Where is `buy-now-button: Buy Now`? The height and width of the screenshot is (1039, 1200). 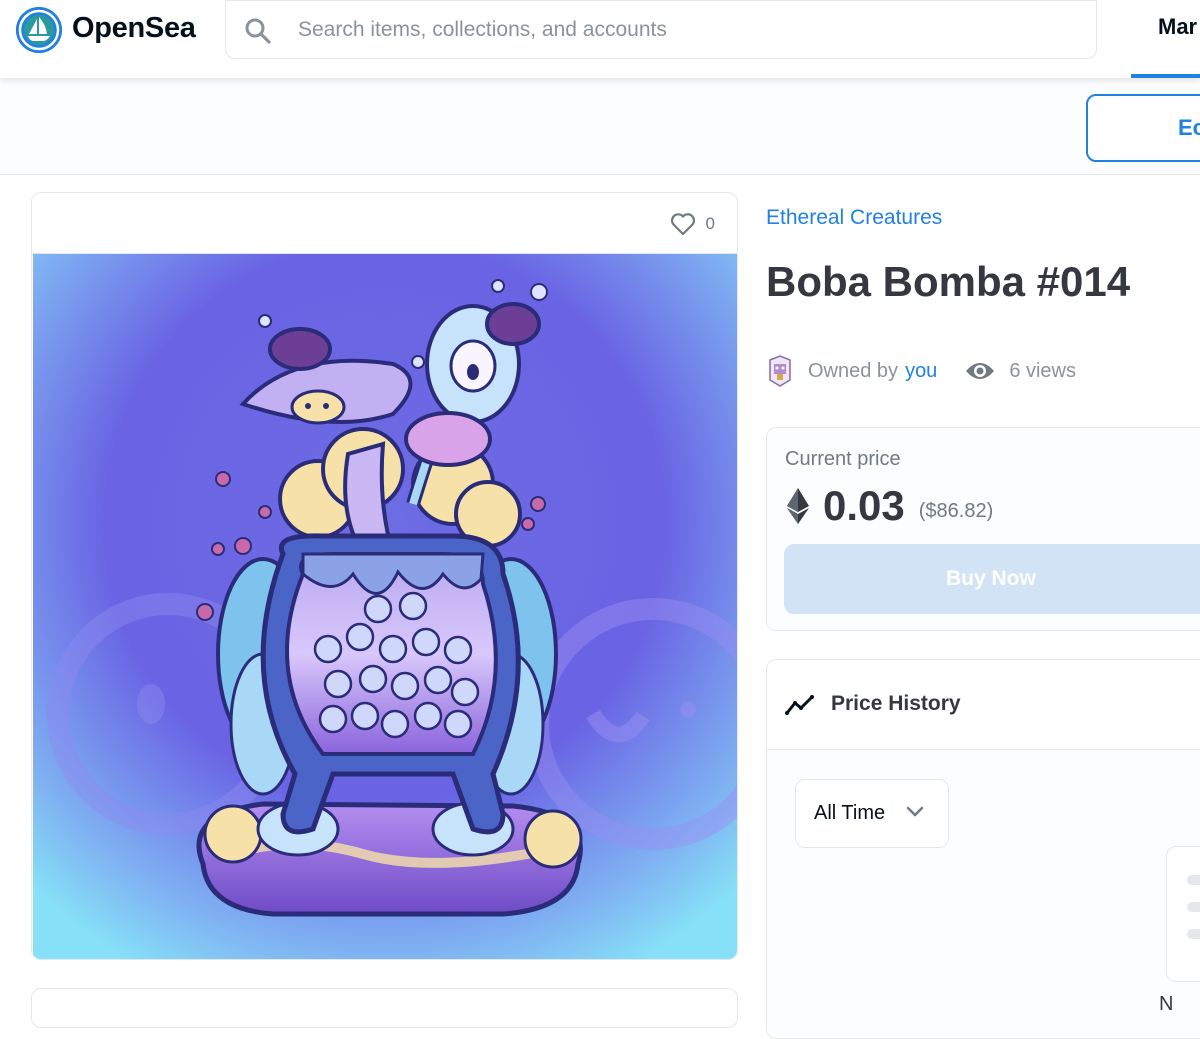 buy-now-button: Buy Now is located at coordinates (992, 579).